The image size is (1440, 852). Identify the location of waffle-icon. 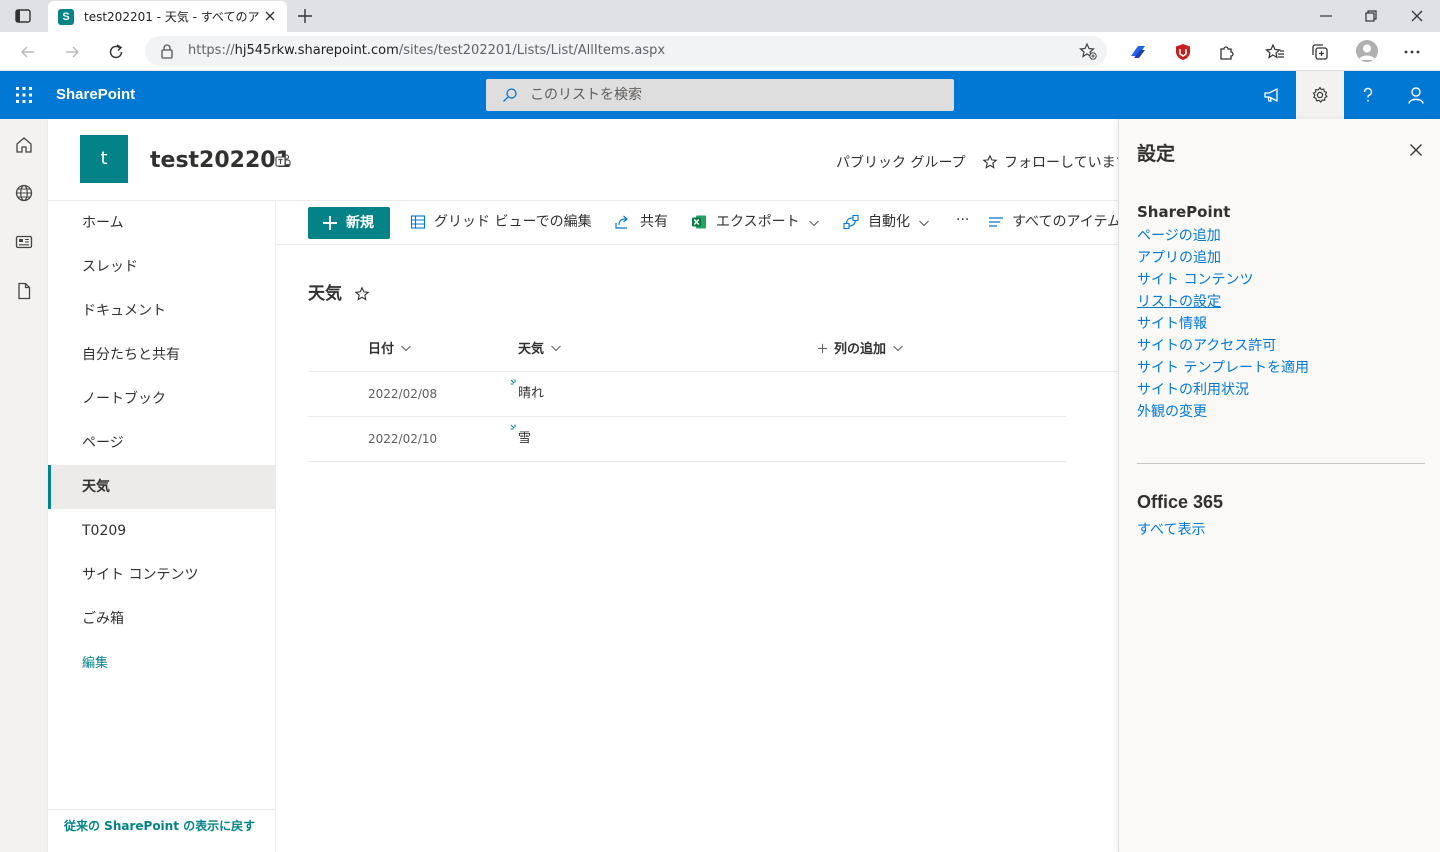
(24, 95).